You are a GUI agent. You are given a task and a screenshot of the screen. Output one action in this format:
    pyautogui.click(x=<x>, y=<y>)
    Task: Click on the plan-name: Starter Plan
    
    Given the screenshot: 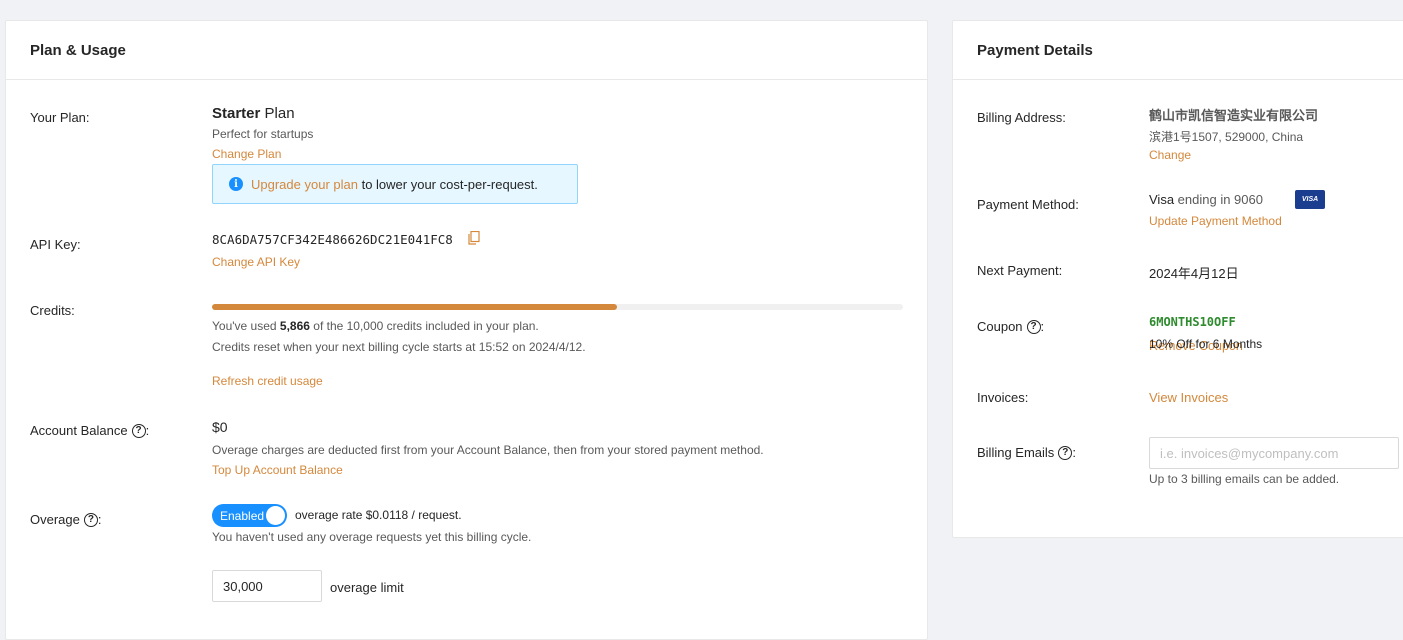 What is the action you would take?
    pyautogui.click(x=253, y=113)
    